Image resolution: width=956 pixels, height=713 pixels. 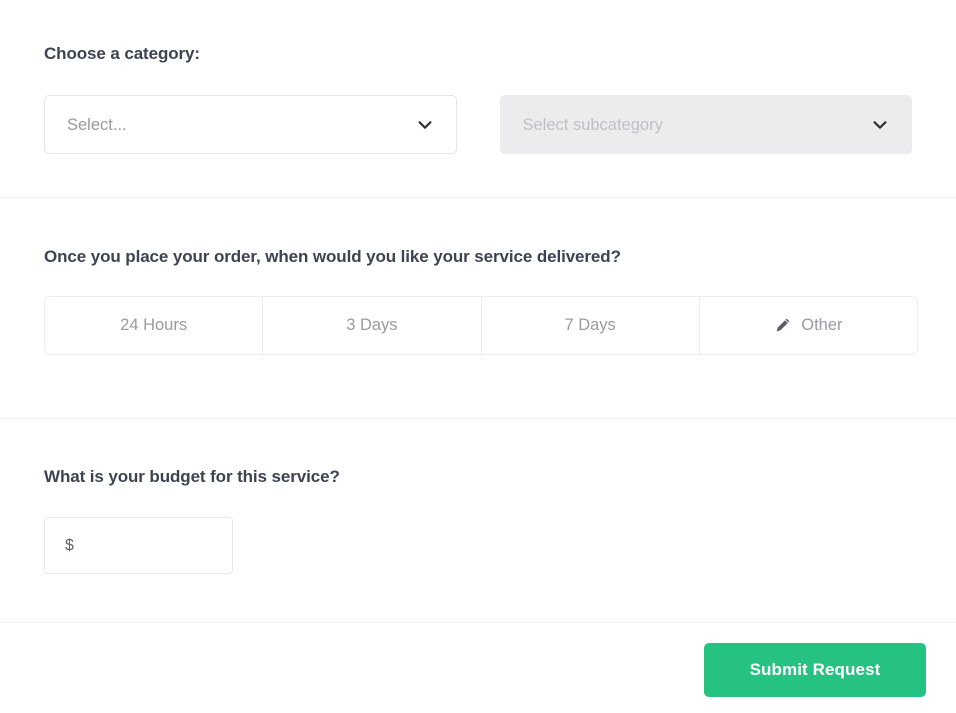 I want to click on subcategory-select-value: Select subcategory, so click(x=592, y=124).